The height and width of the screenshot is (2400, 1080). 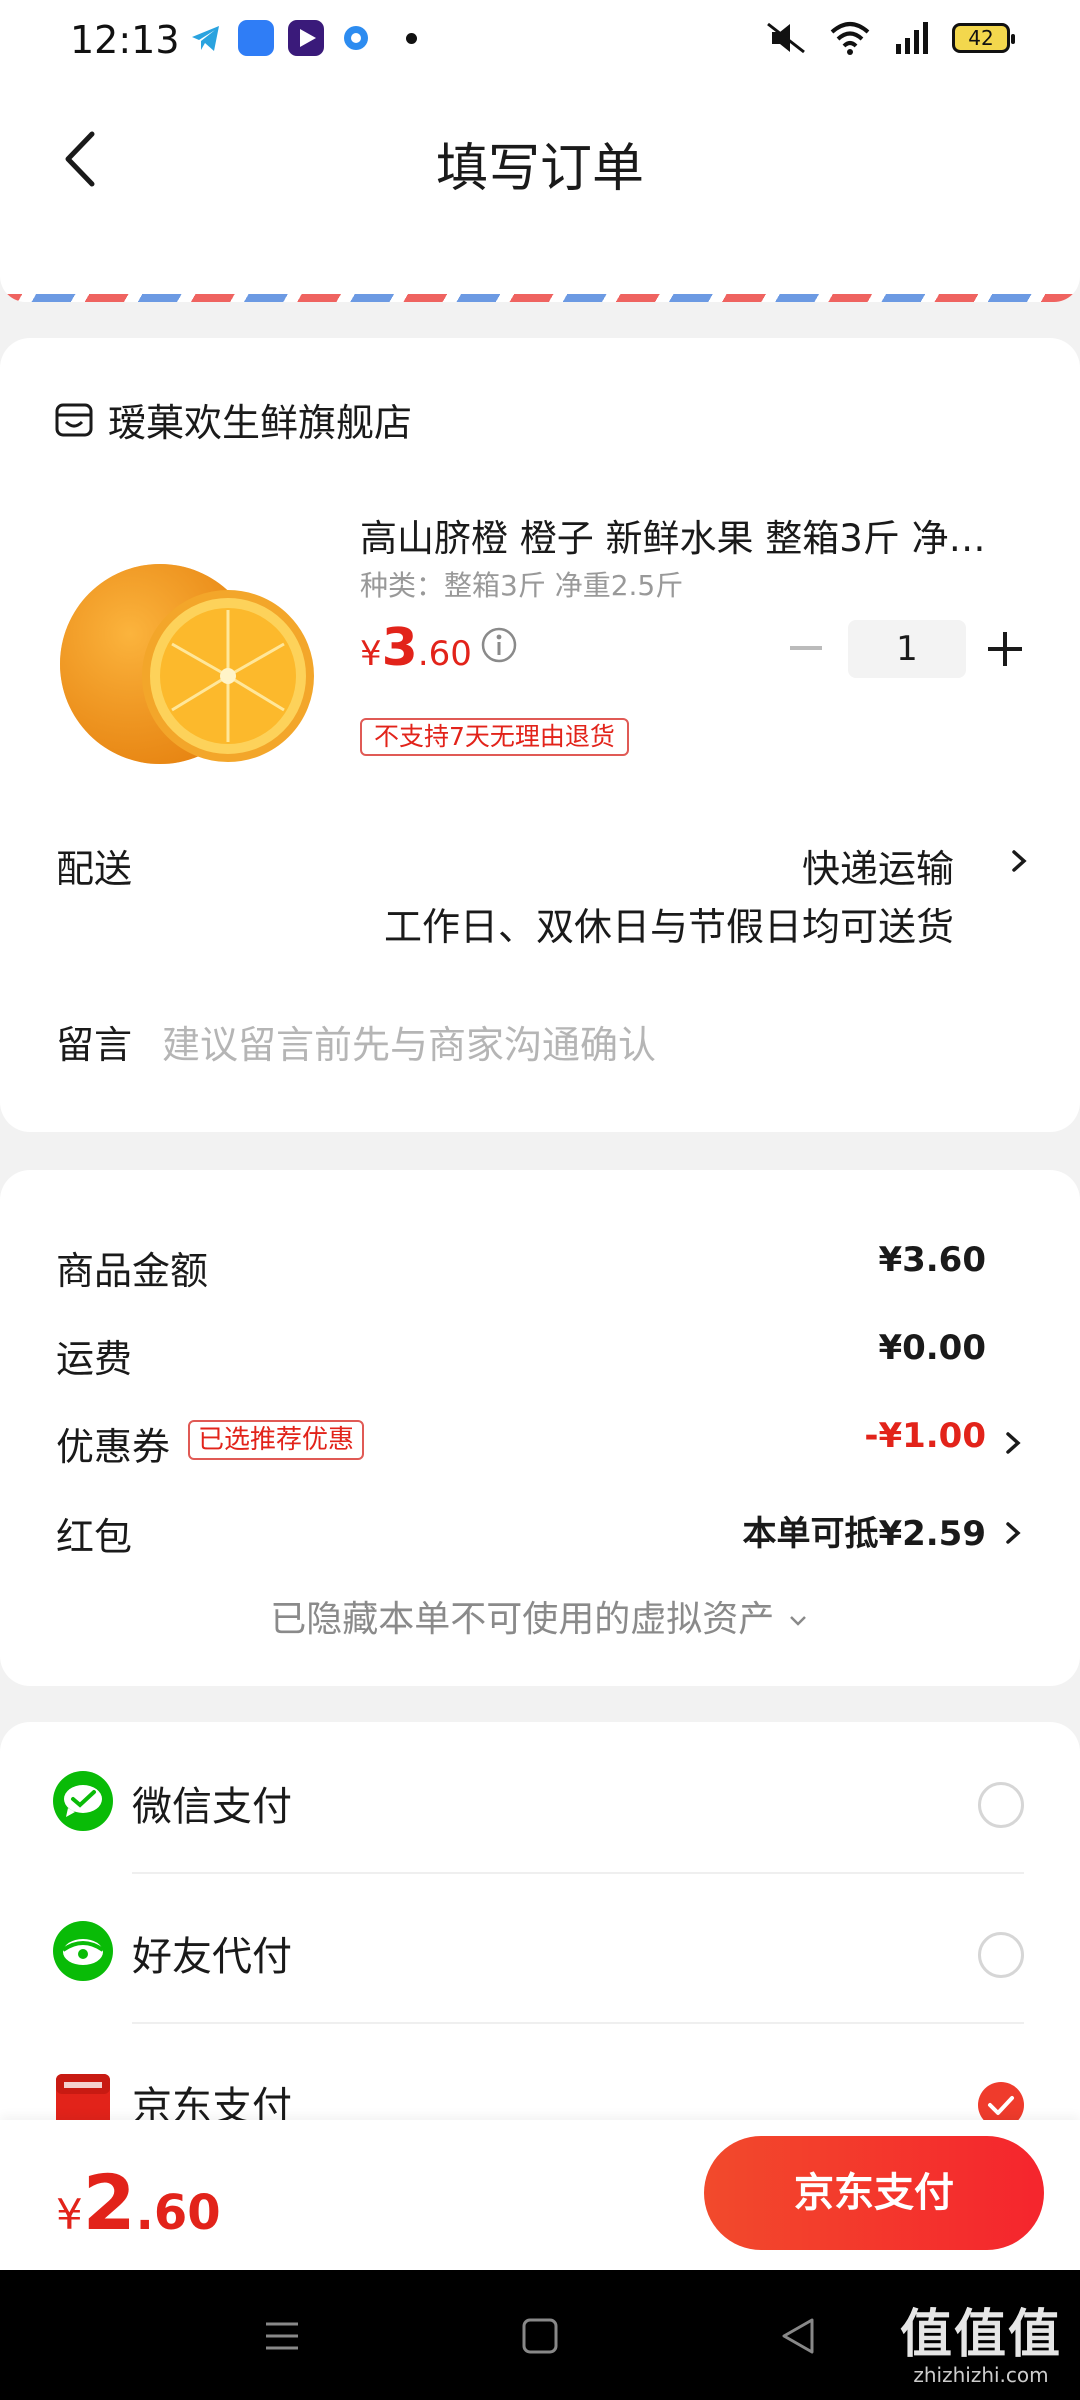 I want to click on checkout-bar: ¥ 2 .60 京东支付, so click(x=540, y=2195).